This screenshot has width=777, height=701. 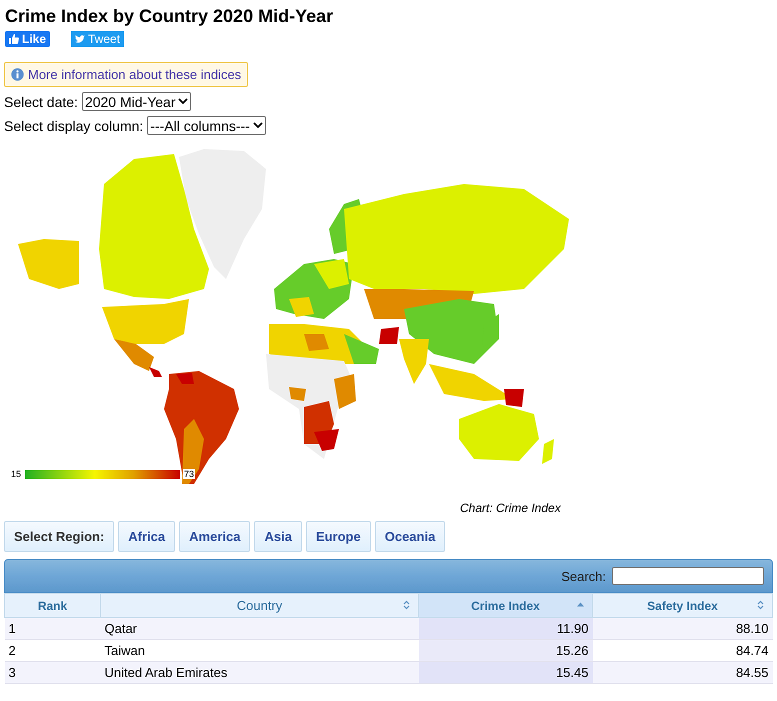 What do you see at coordinates (80, 39) in the screenshot?
I see `bird-icon` at bounding box center [80, 39].